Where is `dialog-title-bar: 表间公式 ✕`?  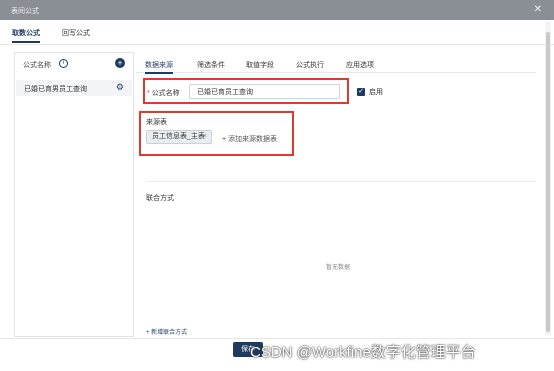 dialog-title-bar: 表间公式 ✕ is located at coordinates (277, 10).